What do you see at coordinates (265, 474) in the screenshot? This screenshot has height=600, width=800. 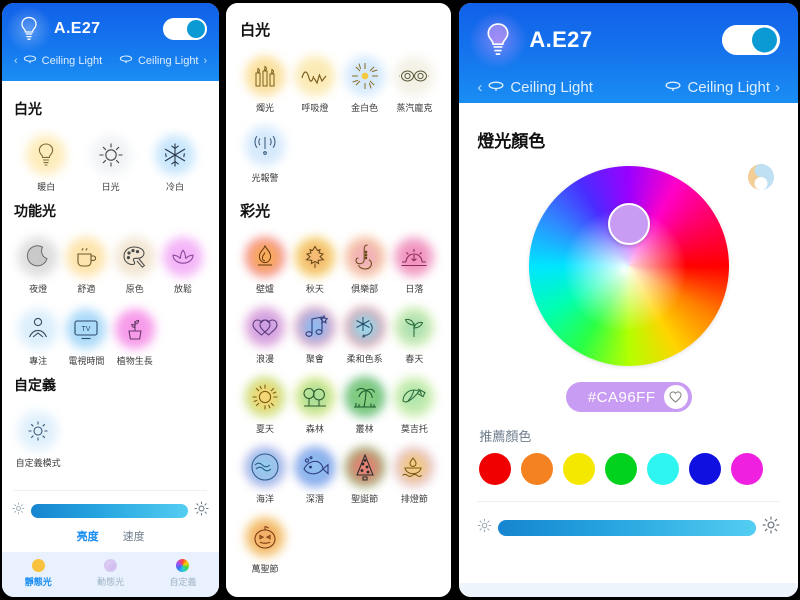 I see `scene-ocean: 海洋` at bounding box center [265, 474].